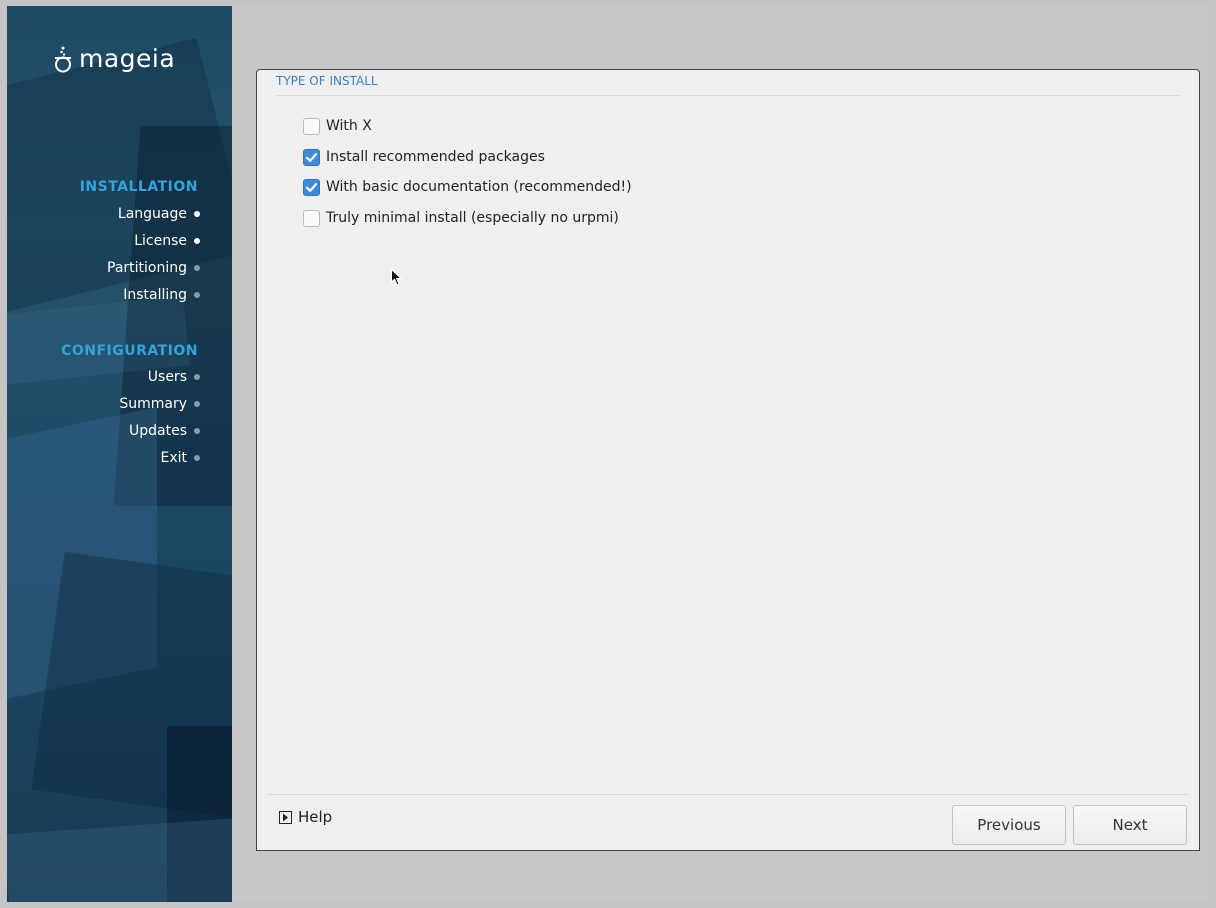 The height and width of the screenshot is (908, 1216). What do you see at coordinates (158, 431) in the screenshot?
I see `step-label: Updates` at bounding box center [158, 431].